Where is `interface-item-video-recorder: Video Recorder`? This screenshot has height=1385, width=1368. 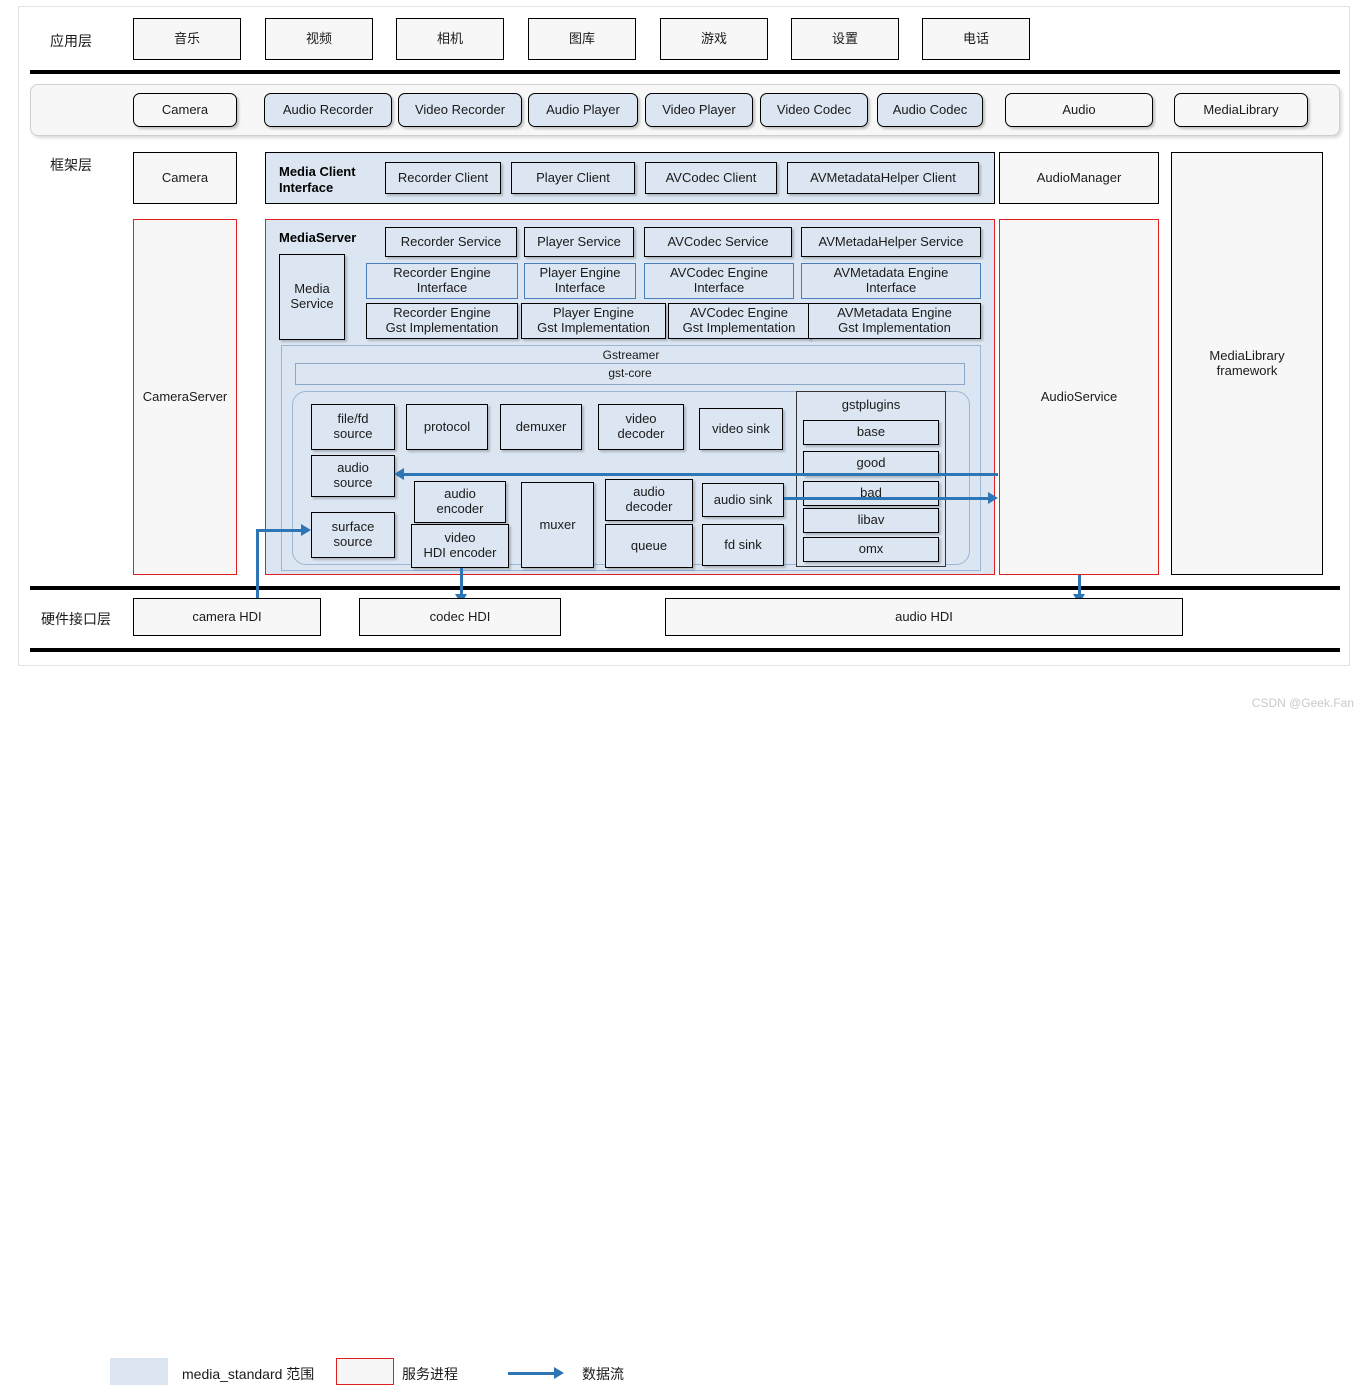
interface-item-video-recorder: Video Recorder is located at coordinates (460, 110).